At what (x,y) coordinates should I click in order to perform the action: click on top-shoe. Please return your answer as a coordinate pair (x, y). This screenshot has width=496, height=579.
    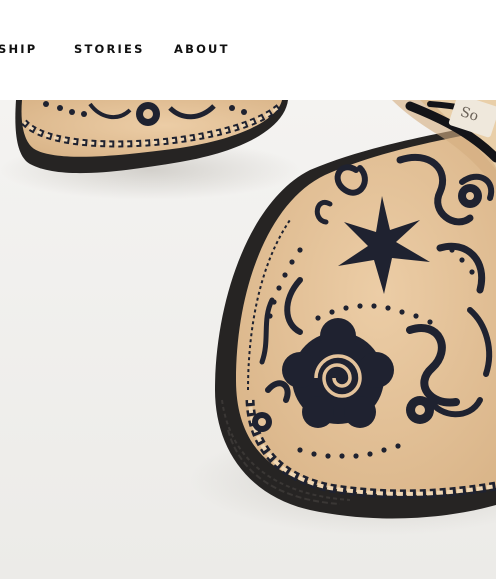
    Looking at the image, I should click on (150, 150).